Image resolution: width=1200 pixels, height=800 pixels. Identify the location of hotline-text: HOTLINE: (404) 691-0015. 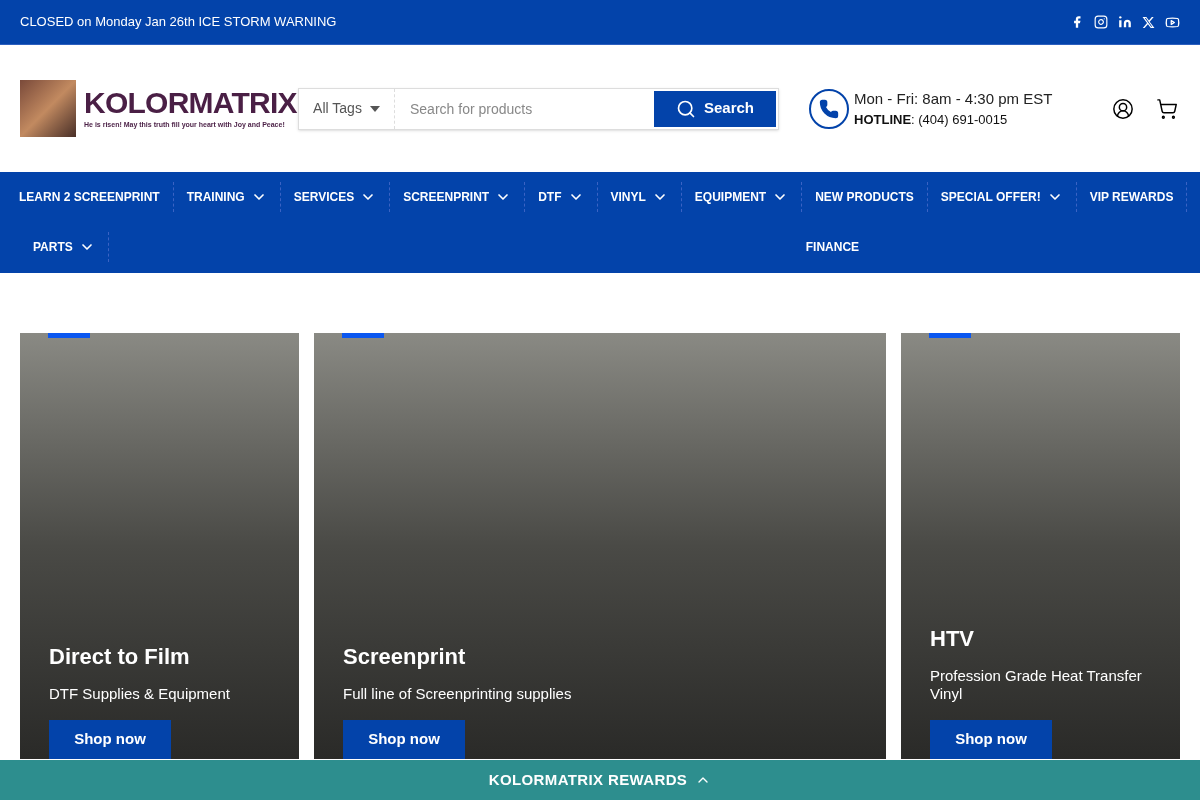
(931, 120).